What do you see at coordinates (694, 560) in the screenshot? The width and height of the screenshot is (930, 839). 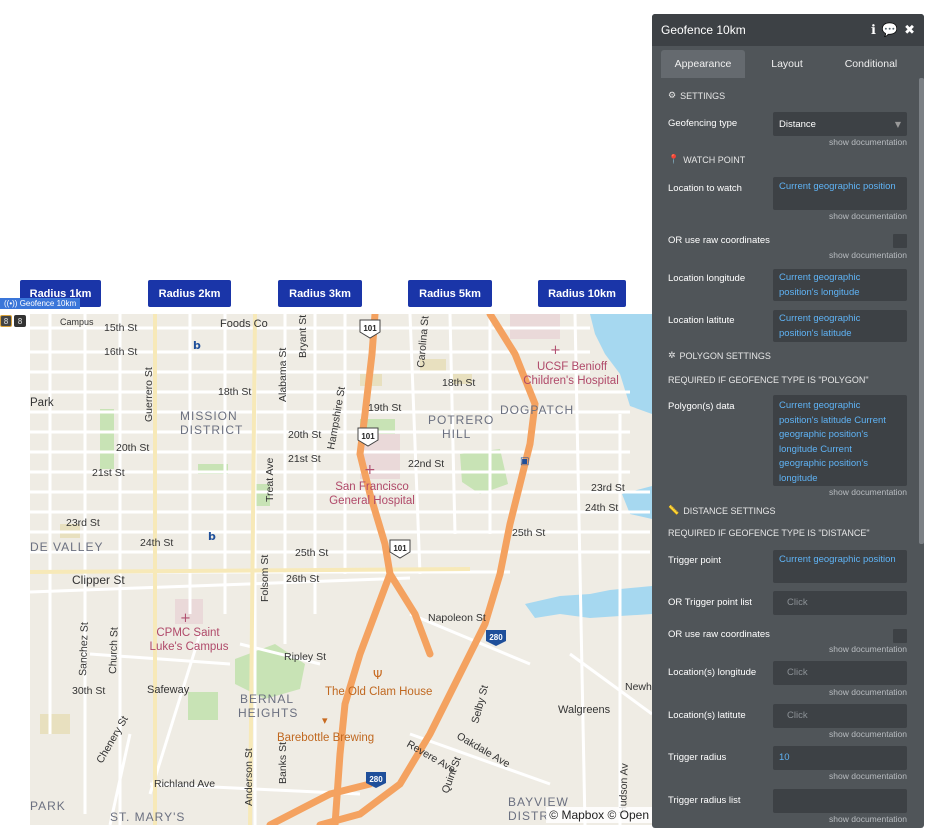 I see `trigger-point-label: Trigger point` at bounding box center [694, 560].